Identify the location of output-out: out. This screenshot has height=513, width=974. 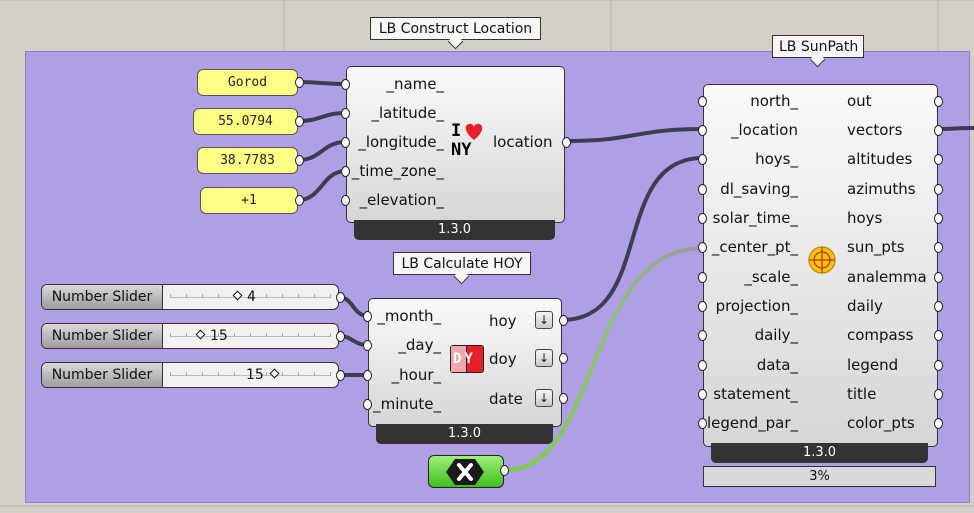
(859, 101).